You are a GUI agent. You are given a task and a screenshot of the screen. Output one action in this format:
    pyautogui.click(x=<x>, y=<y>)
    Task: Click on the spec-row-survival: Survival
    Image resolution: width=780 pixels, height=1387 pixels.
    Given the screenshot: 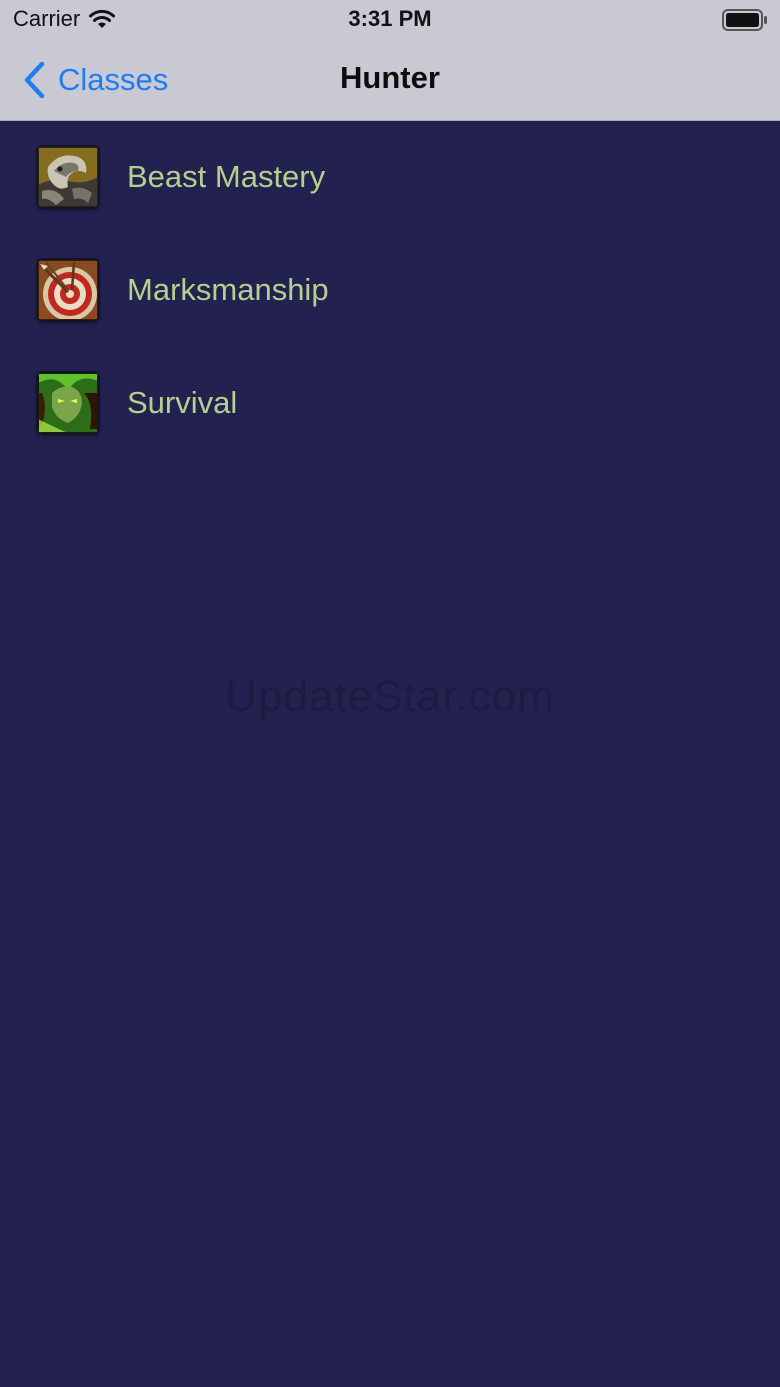 What is the action you would take?
    pyautogui.click(x=390, y=403)
    